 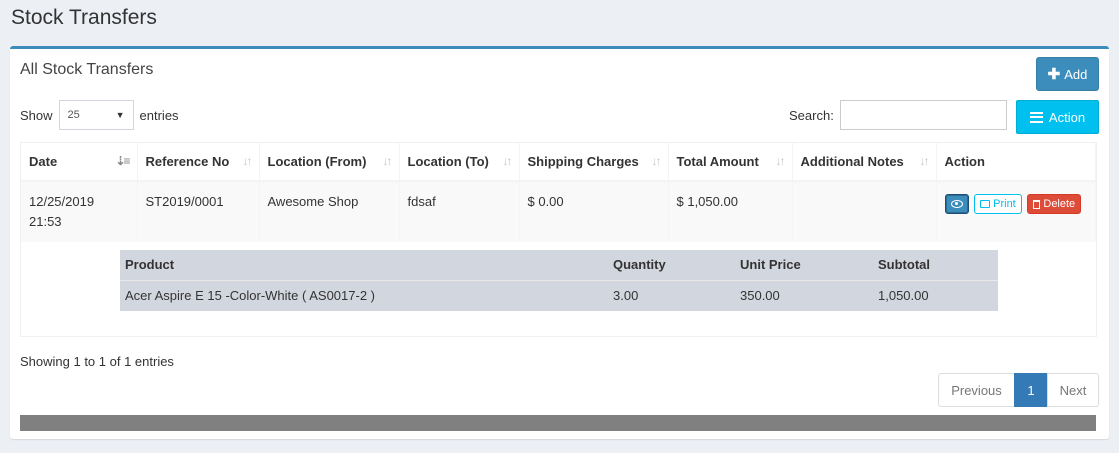 I want to click on cell-action: Print Delete, so click(x=1016, y=211).